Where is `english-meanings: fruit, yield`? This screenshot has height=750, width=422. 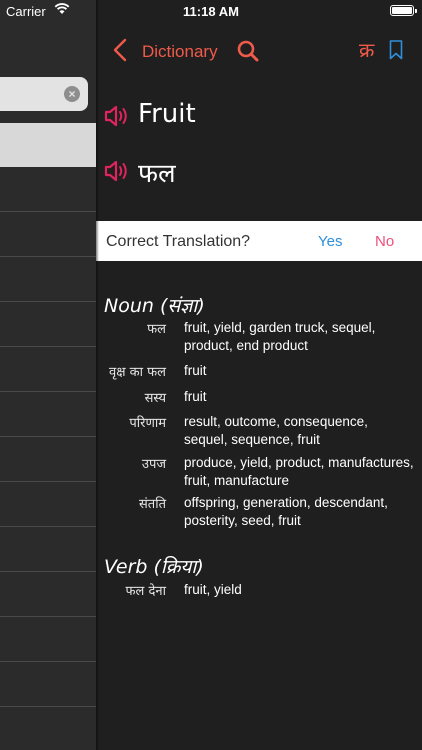
english-meanings: fruit, yield is located at coordinates (213, 589).